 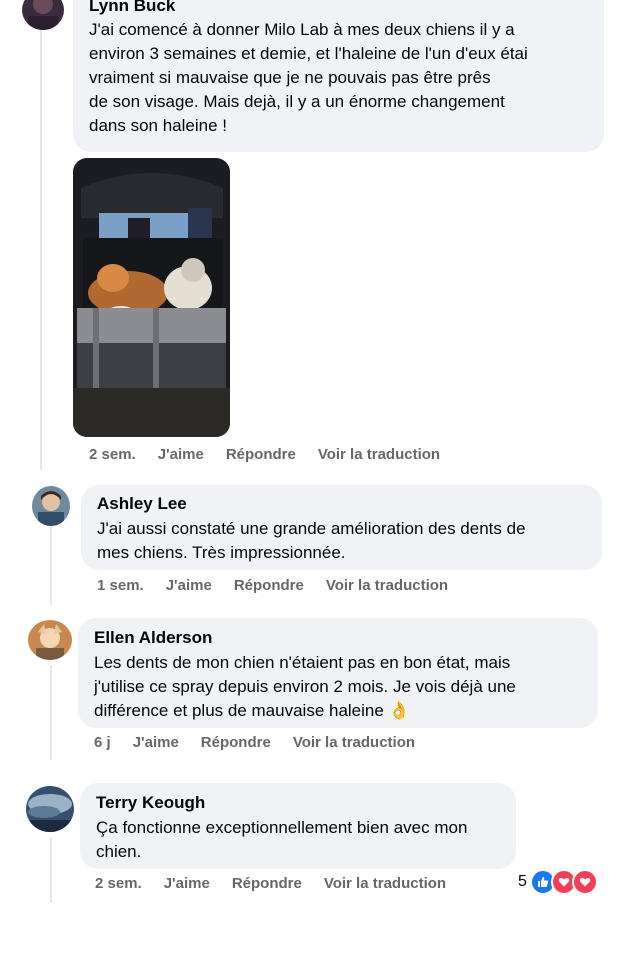 What do you see at coordinates (522, 881) in the screenshot?
I see `reaction-count: 5` at bounding box center [522, 881].